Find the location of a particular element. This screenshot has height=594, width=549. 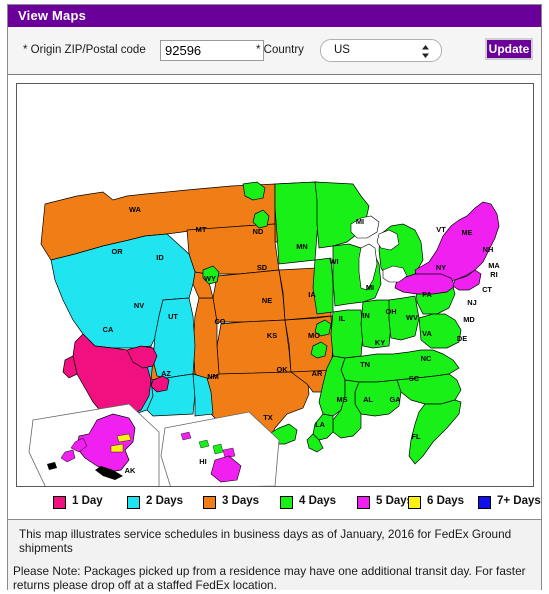

state-label: MO is located at coordinates (314, 335).